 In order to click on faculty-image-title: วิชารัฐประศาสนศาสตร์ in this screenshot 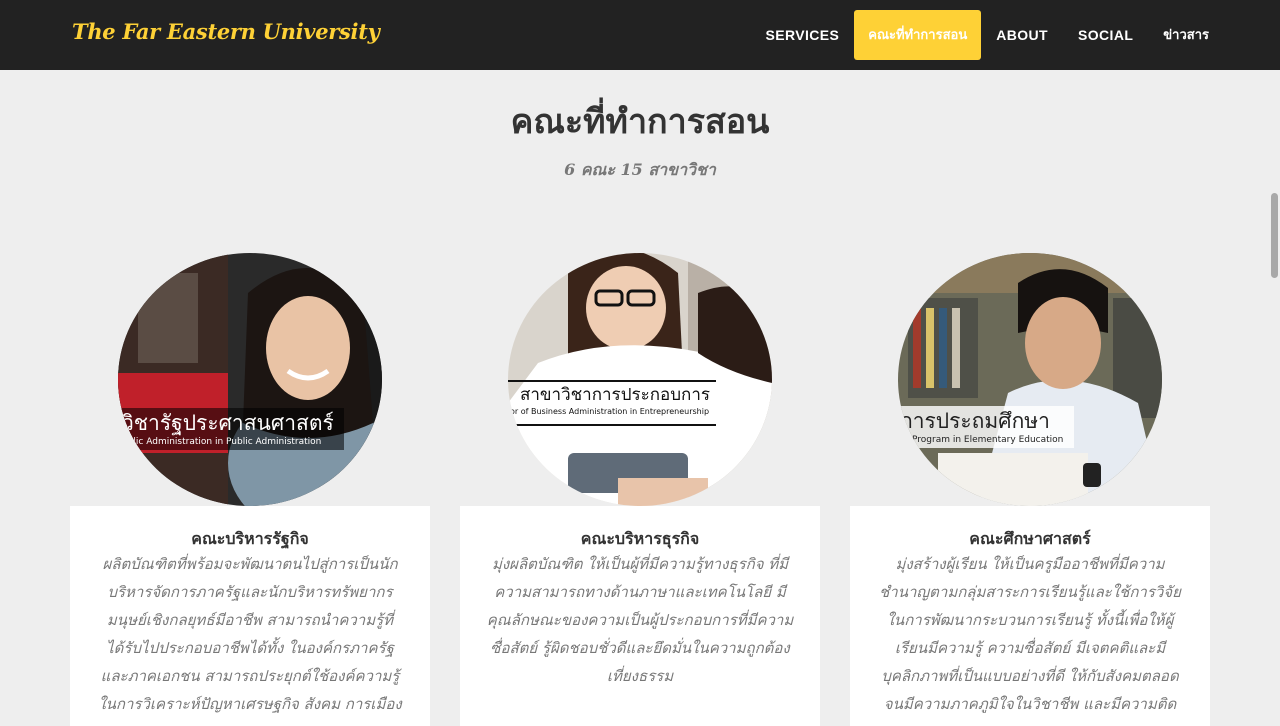, I will do `click(228, 423)`.